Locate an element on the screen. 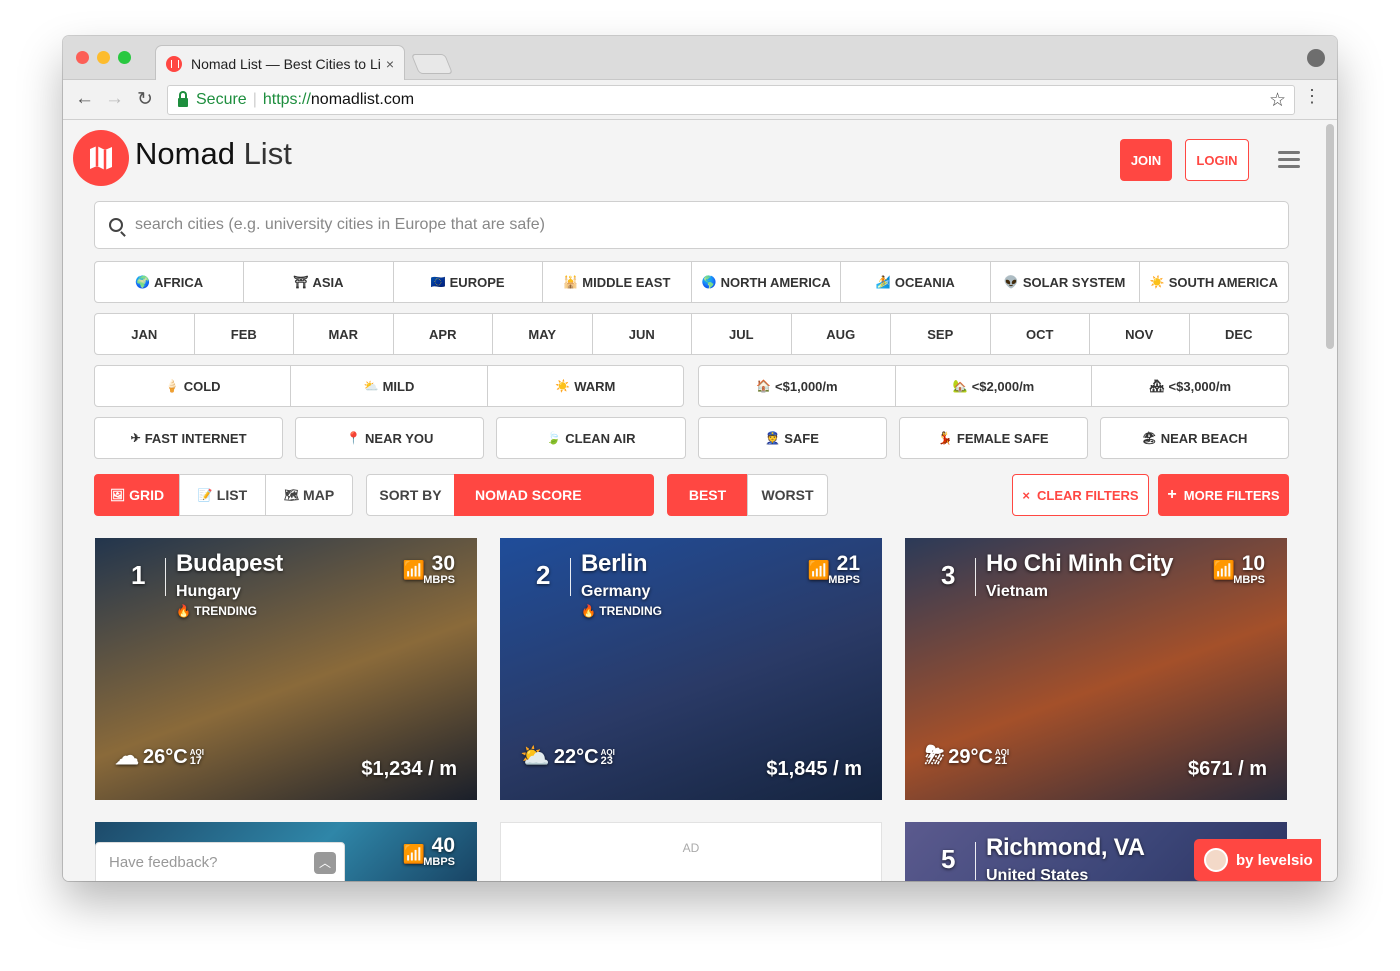  region-south-america: ☀️ SOUTH AMERICA is located at coordinates (1213, 282).